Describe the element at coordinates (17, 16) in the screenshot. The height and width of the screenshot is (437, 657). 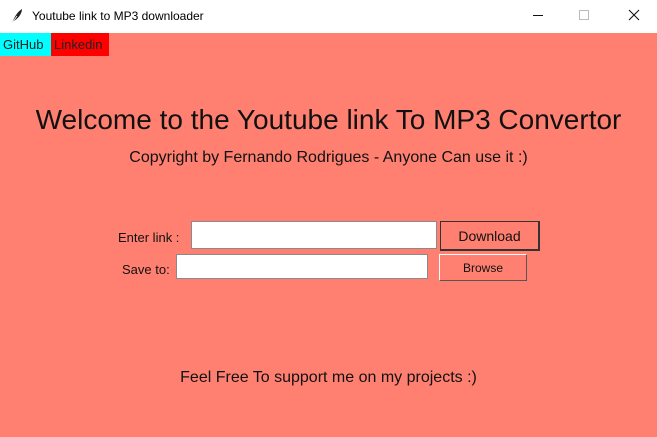
I see `feather-icon` at that location.